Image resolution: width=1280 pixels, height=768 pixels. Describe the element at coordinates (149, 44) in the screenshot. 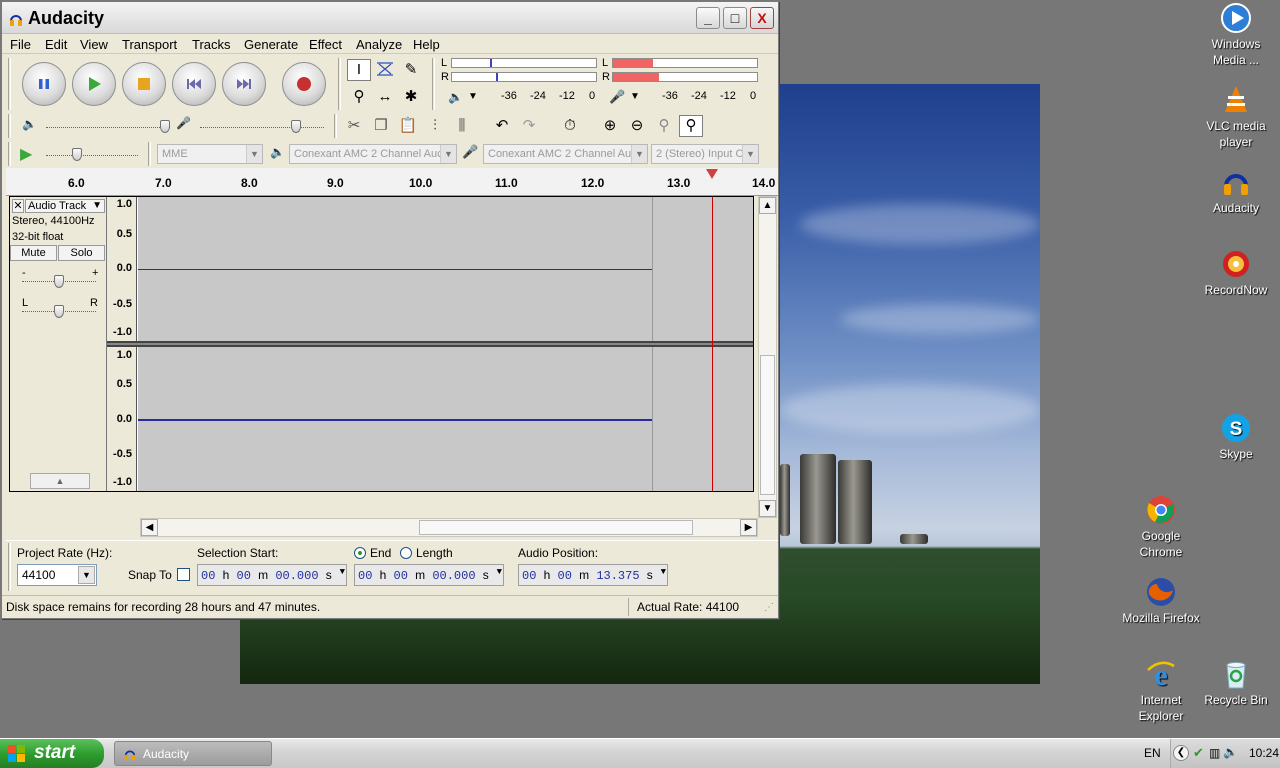

I see `menu-transport: Transport` at that location.